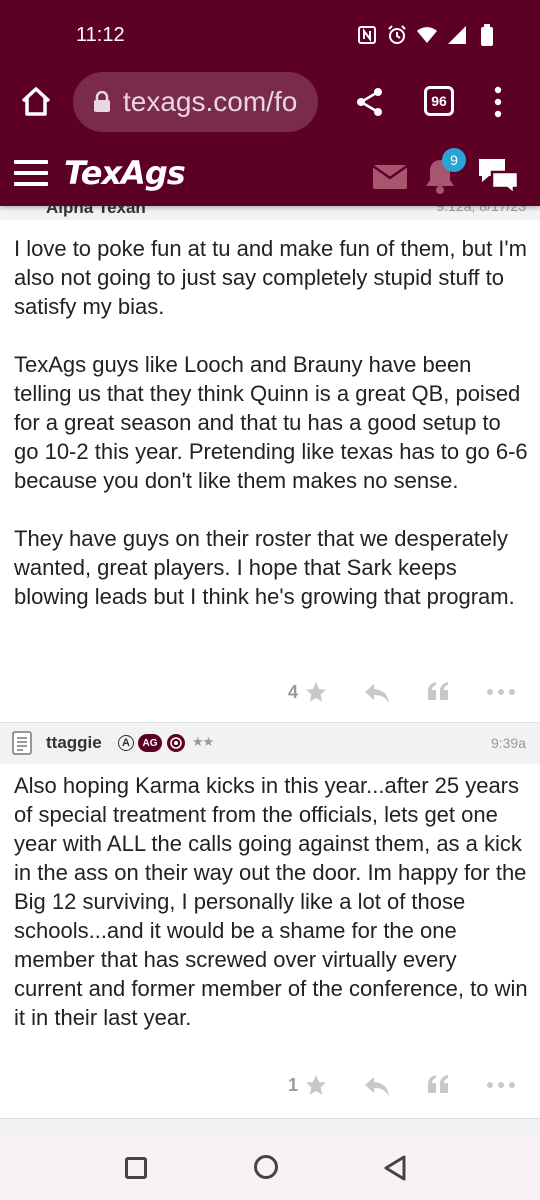 This screenshot has width=540, height=1200. Describe the element at coordinates (270, 1087) in the screenshot. I see `post-actions: 1` at that location.